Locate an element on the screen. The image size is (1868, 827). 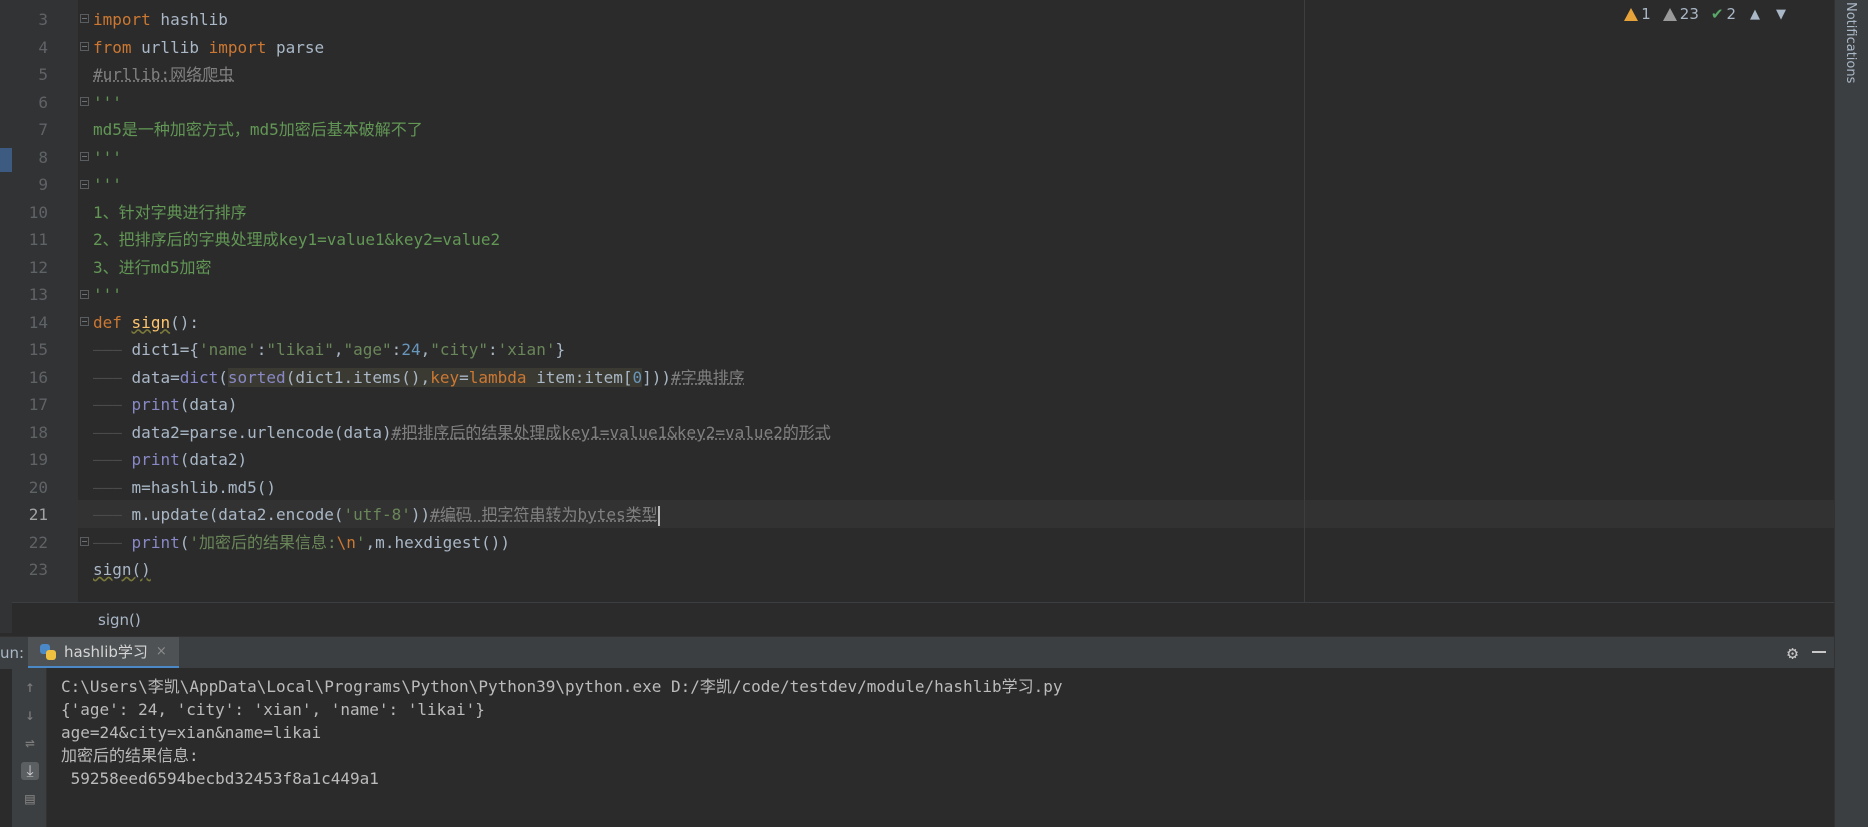
scroll-to-end-icon: ⤓ is located at coordinates (30, 771).